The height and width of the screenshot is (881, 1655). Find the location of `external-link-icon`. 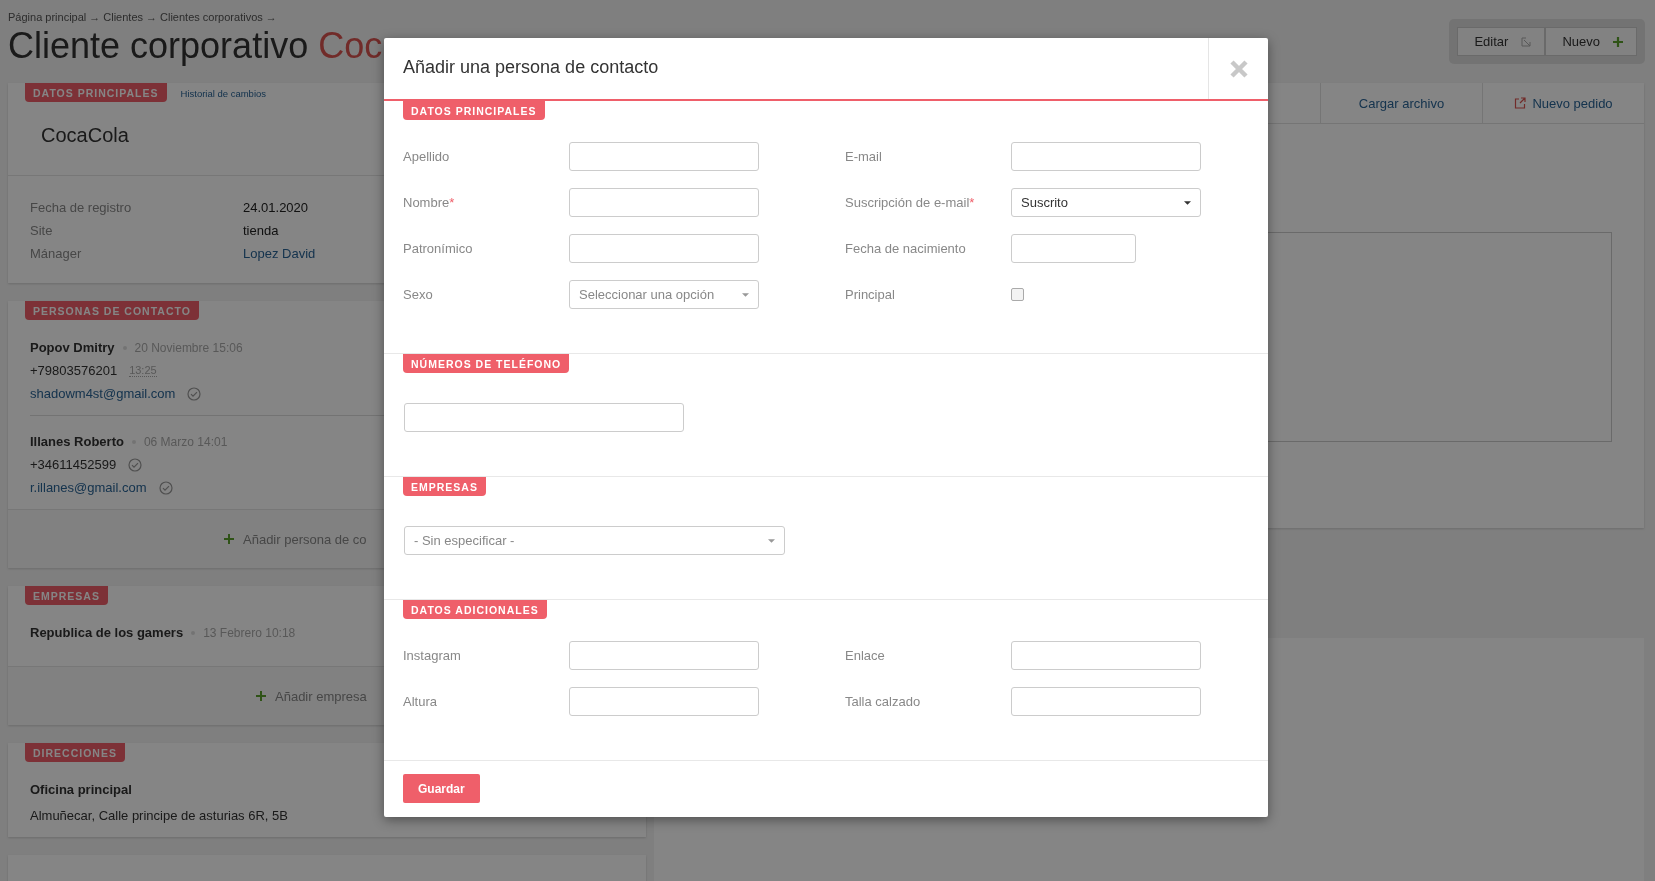

external-link-icon is located at coordinates (1520, 103).